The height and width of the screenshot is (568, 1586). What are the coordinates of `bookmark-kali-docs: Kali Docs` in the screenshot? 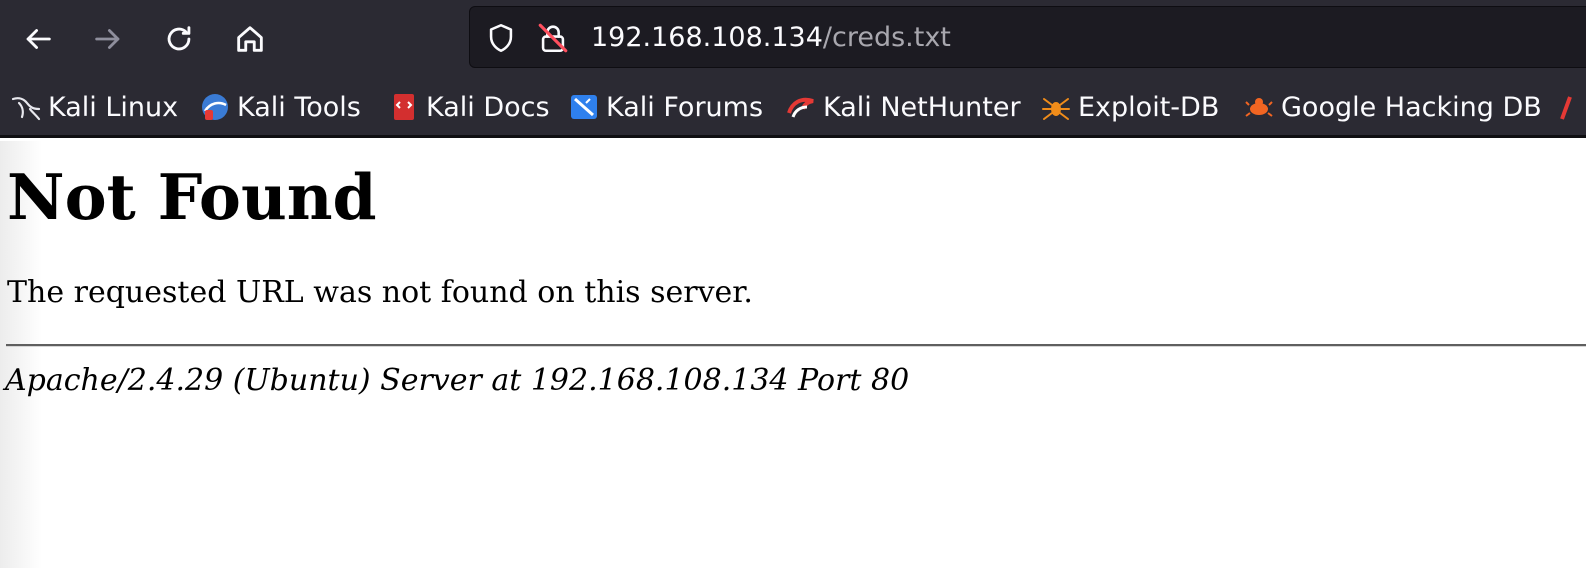 It's located at (469, 107).